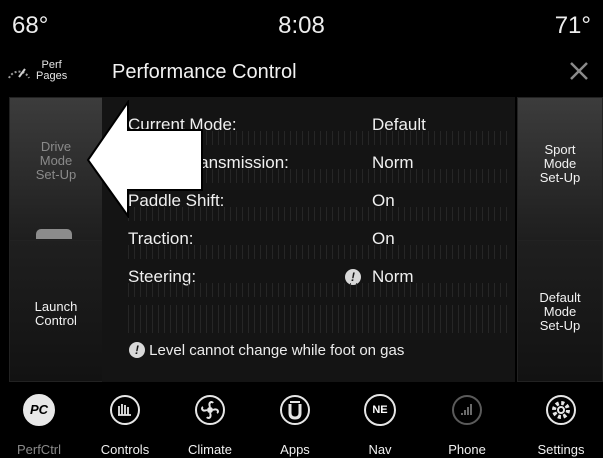 The width and height of the screenshot is (603, 458). What do you see at coordinates (19, 71) in the screenshot?
I see `perf-gauge-icon` at bounding box center [19, 71].